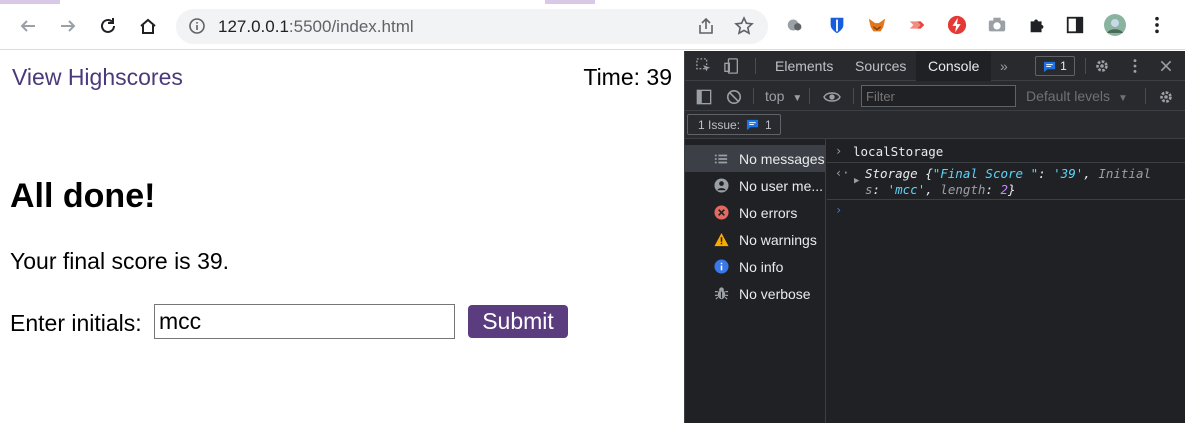 The image size is (1185, 423). What do you see at coordinates (954, 66) in the screenshot?
I see `tab-console: Console` at bounding box center [954, 66].